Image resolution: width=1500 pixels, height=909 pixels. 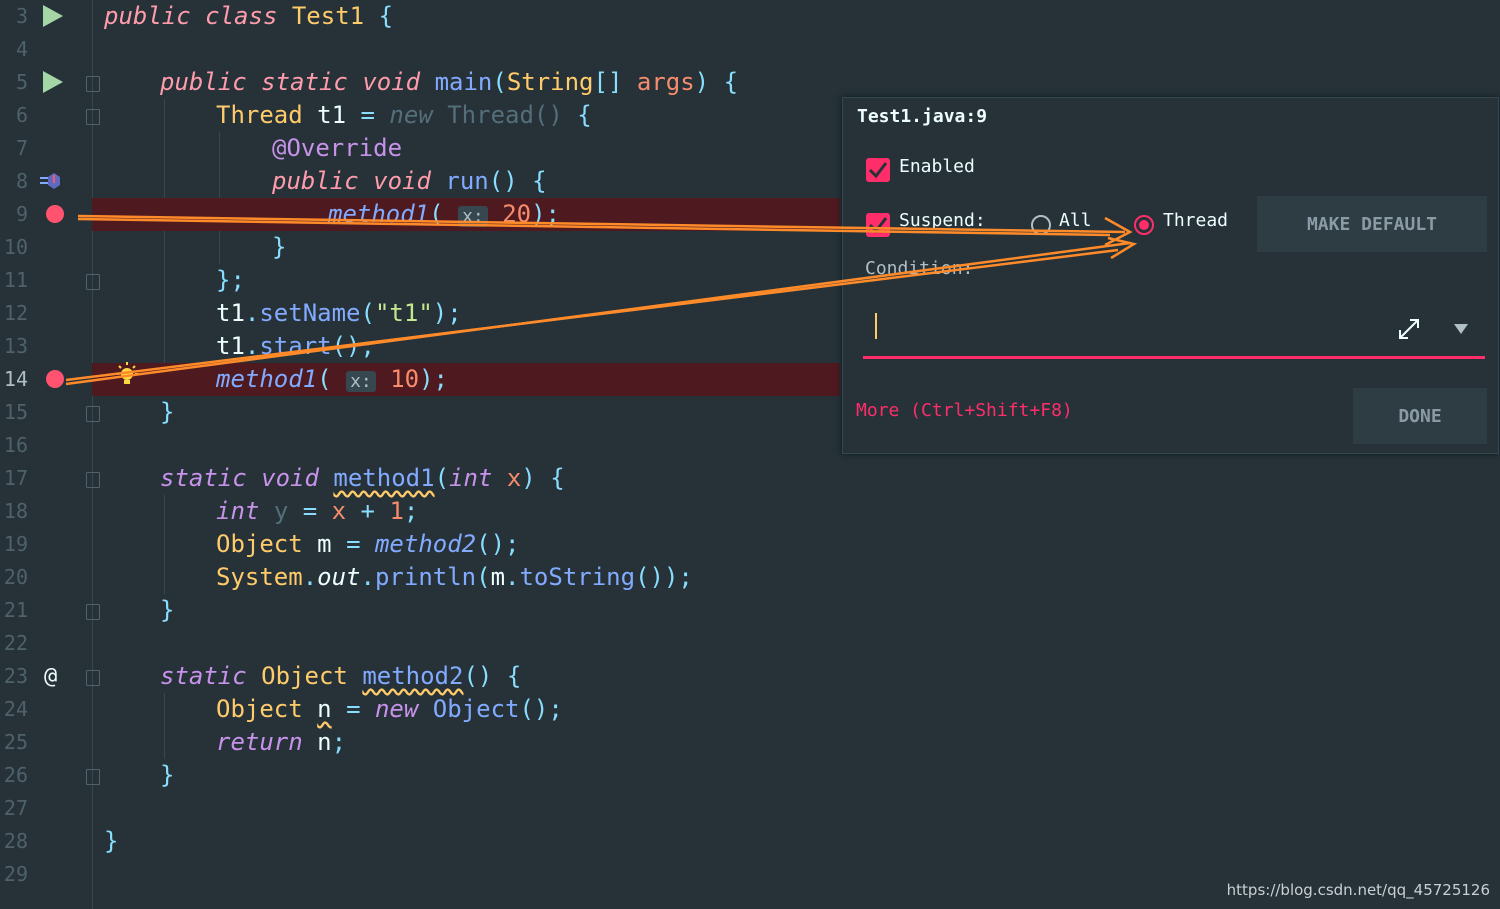 What do you see at coordinates (577, 577) in the screenshot?
I see `method-call: toString` at bounding box center [577, 577].